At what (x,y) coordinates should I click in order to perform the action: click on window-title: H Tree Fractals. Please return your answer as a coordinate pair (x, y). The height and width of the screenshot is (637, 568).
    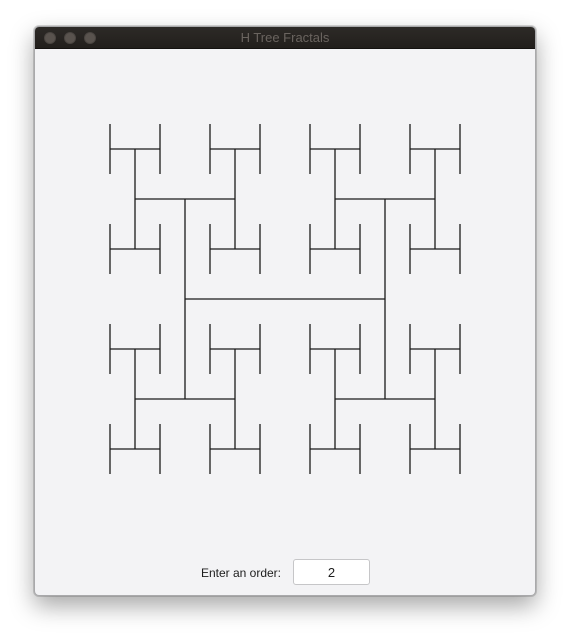
    Looking at the image, I should click on (285, 37).